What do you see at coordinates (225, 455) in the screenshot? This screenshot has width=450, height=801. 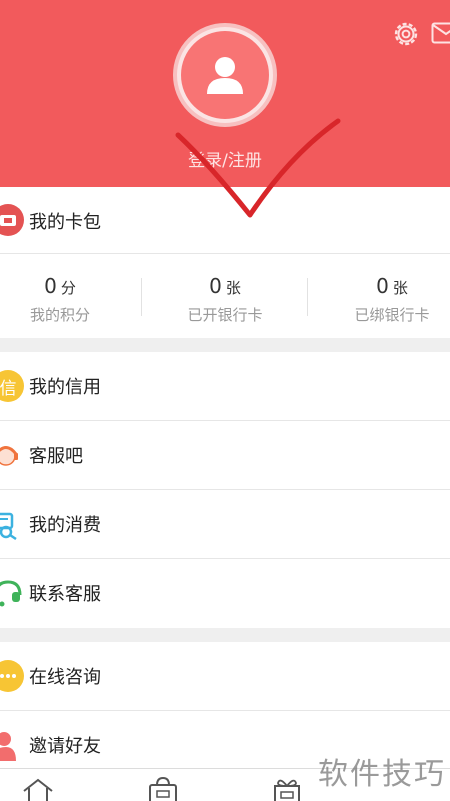 I see `list-item: 客服吧` at bounding box center [225, 455].